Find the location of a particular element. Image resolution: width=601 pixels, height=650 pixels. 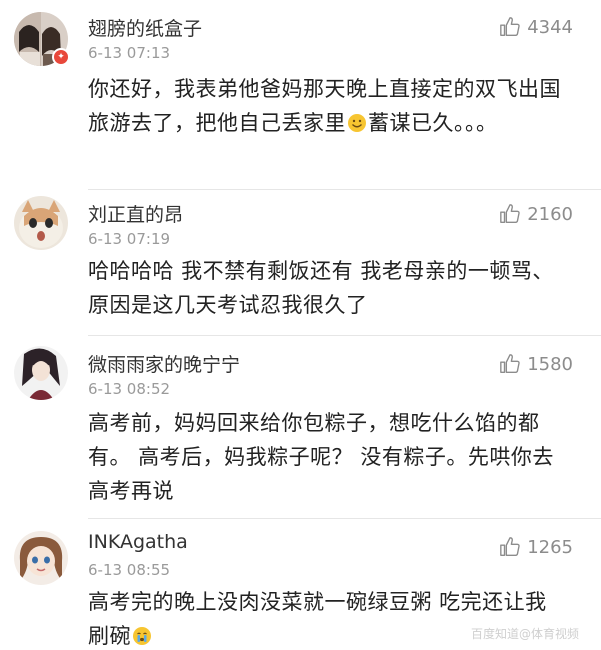

username: INKAgatha is located at coordinates (138, 542).